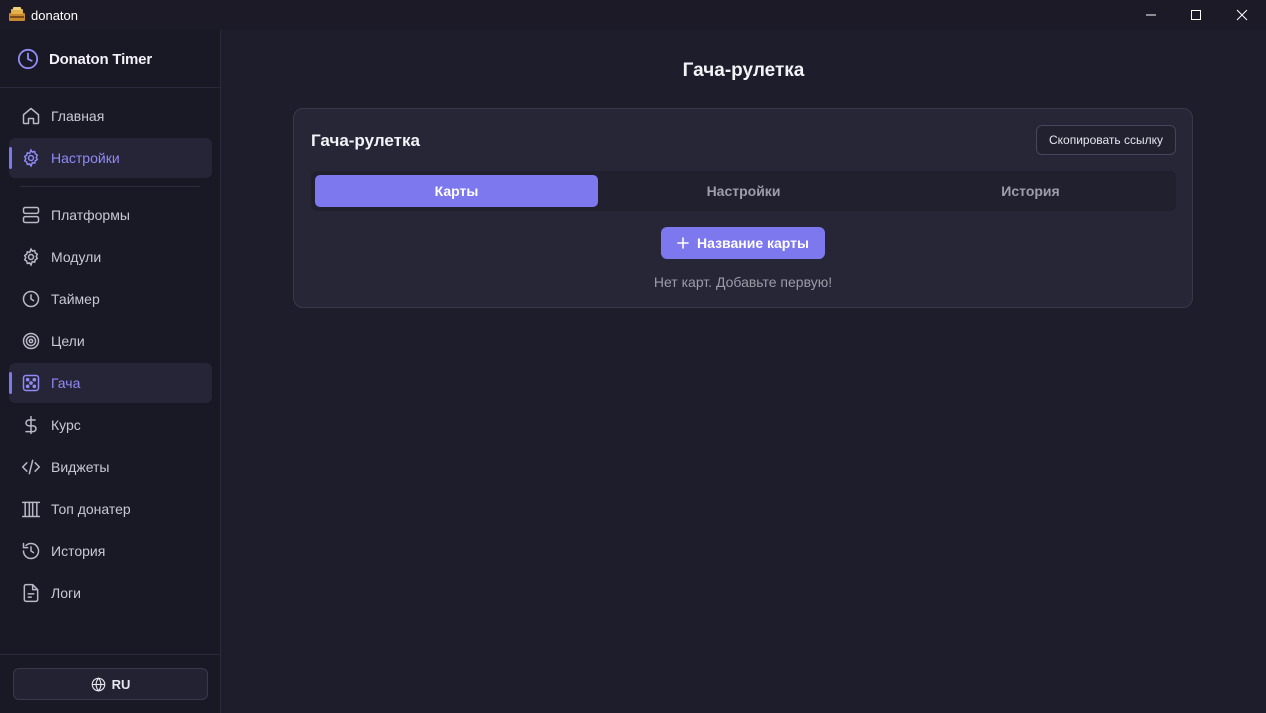 This screenshot has height=713, width=1266. What do you see at coordinates (31, 425) in the screenshot?
I see `dollar-icon` at bounding box center [31, 425].